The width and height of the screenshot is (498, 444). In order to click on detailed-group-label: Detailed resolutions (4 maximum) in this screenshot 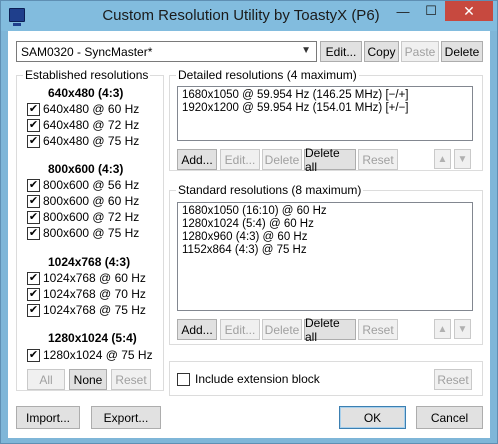, I will do `click(267, 75)`.